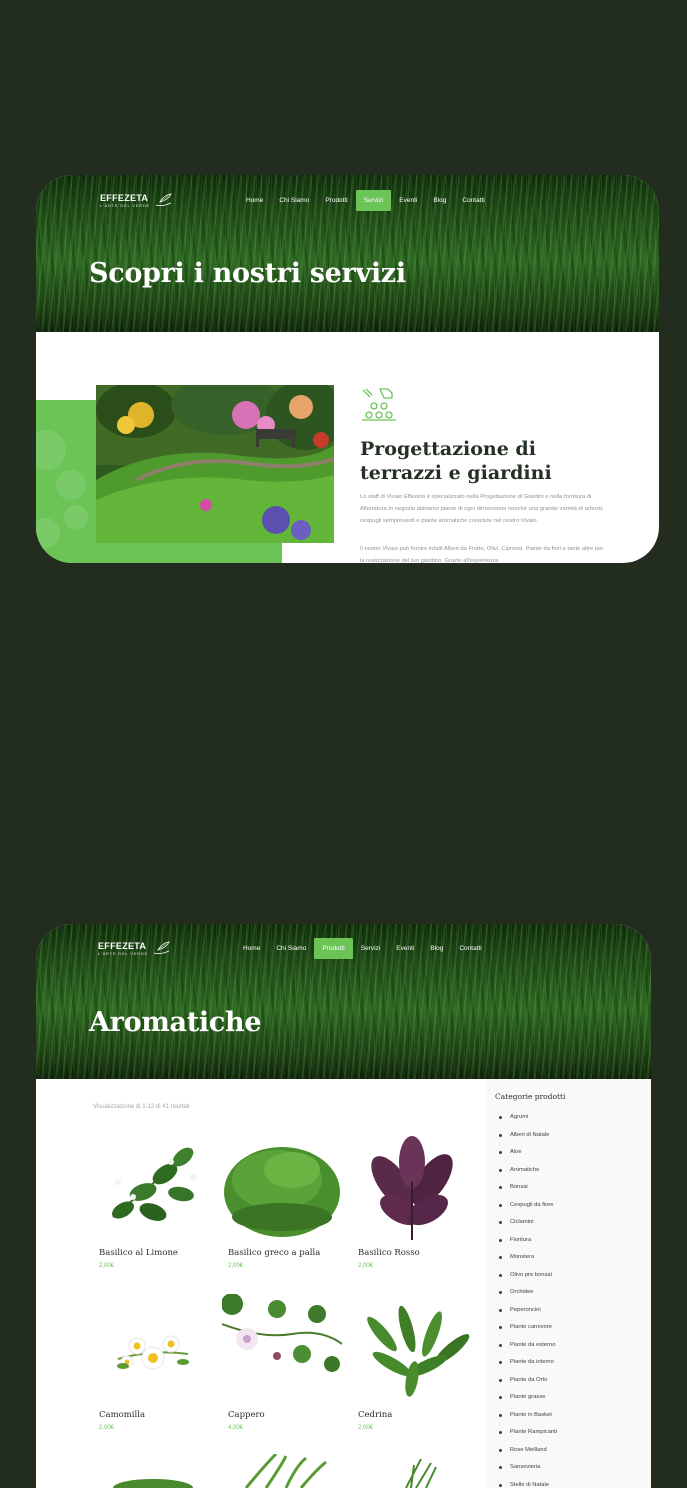  Describe the element at coordinates (215, 464) in the screenshot. I see `garden-image` at that location.